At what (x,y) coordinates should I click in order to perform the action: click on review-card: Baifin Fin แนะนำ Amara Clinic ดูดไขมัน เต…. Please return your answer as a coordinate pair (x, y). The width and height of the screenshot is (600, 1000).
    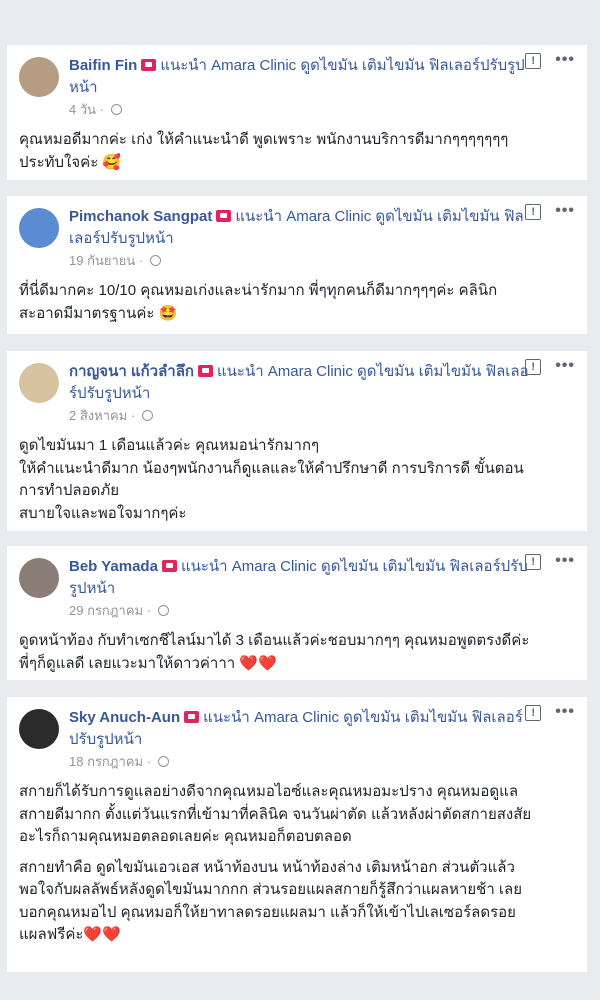
    Looking at the image, I should click on (297, 112).